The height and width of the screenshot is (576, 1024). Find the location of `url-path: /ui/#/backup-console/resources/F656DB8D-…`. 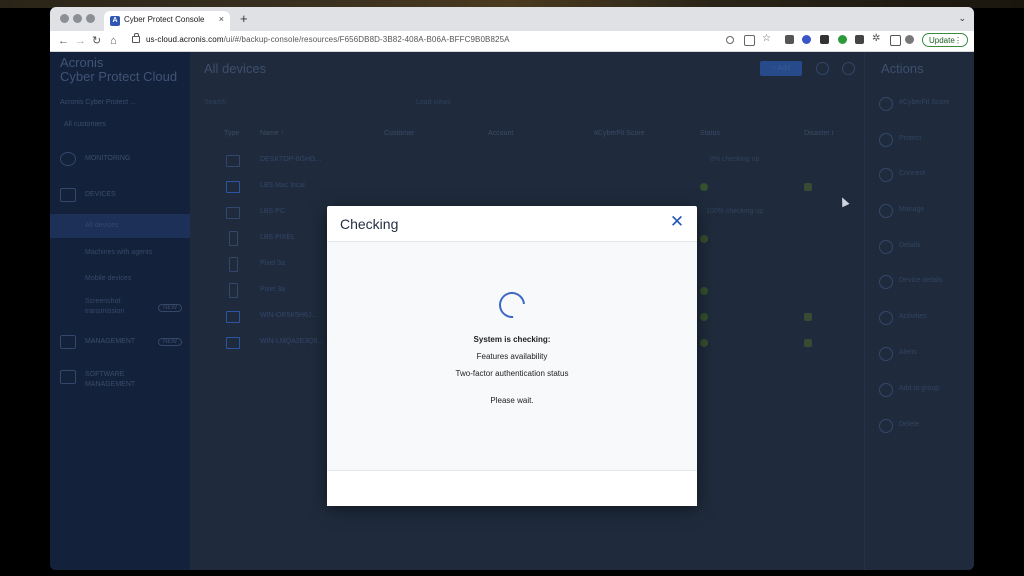

url-path: /ui/#/backup-console/resources/F656DB8D-… is located at coordinates (366, 39).